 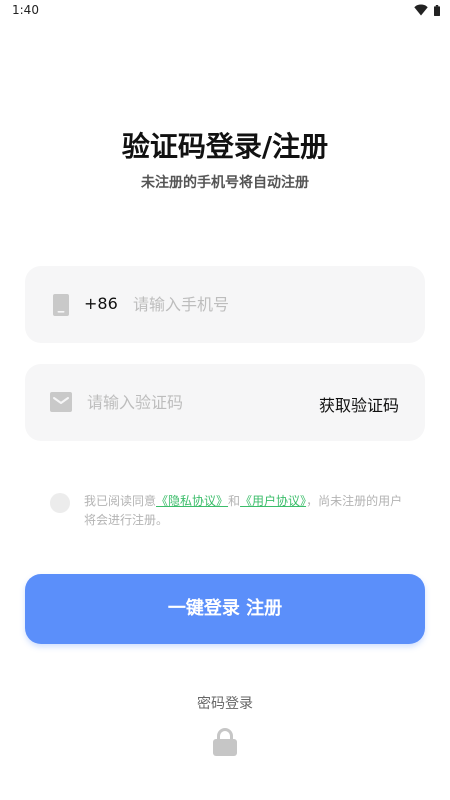 I want to click on password-login-lock-button, so click(x=225, y=742).